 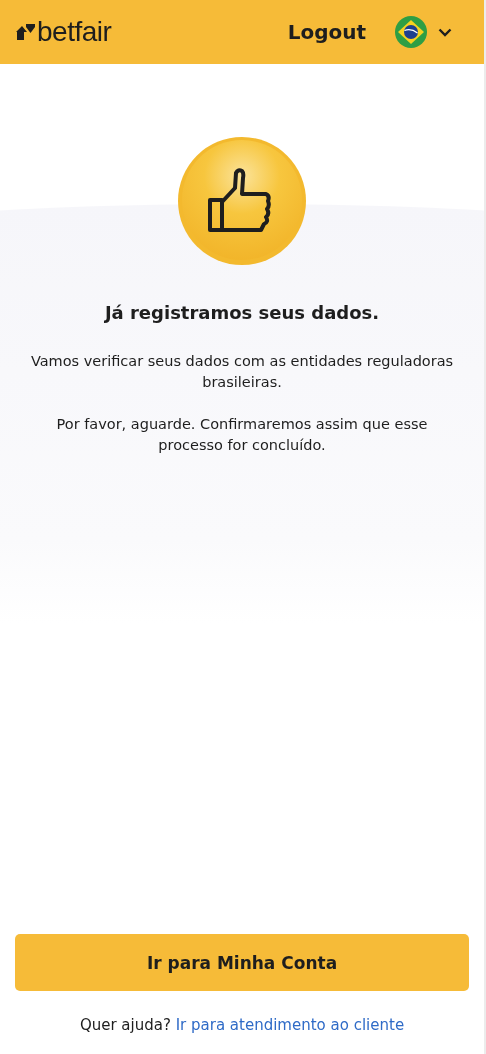 I want to click on chevron-down-icon, so click(x=445, y=32).